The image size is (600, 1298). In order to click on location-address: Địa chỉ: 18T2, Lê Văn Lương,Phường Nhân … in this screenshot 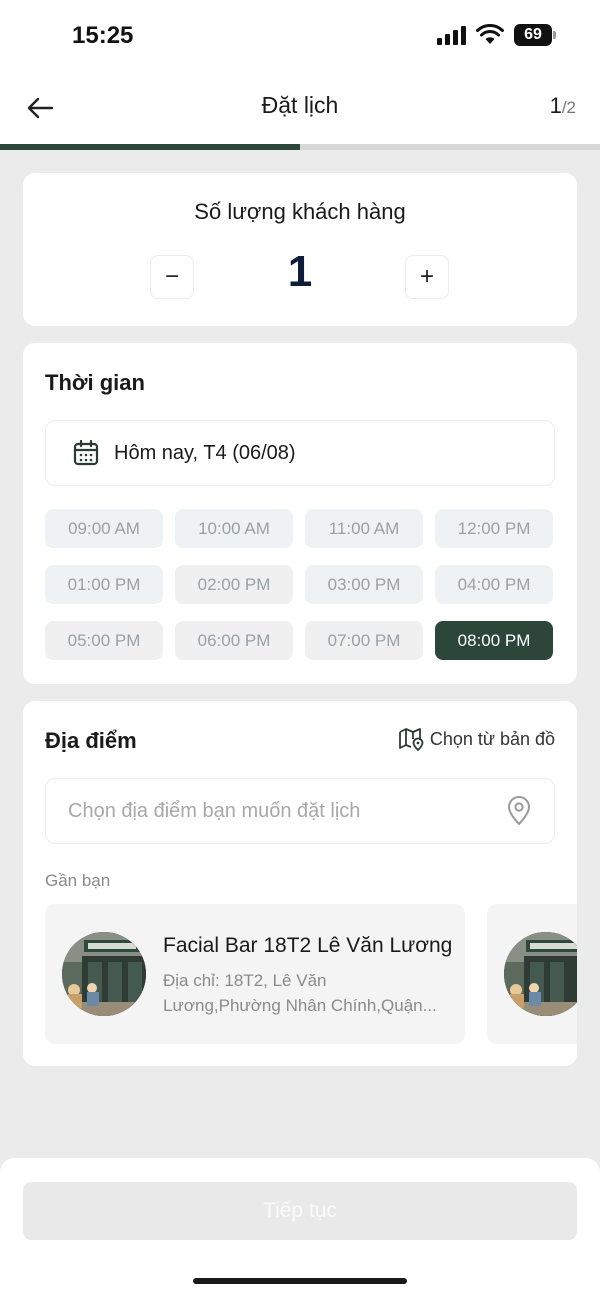, I will do `click(308, 993)`.